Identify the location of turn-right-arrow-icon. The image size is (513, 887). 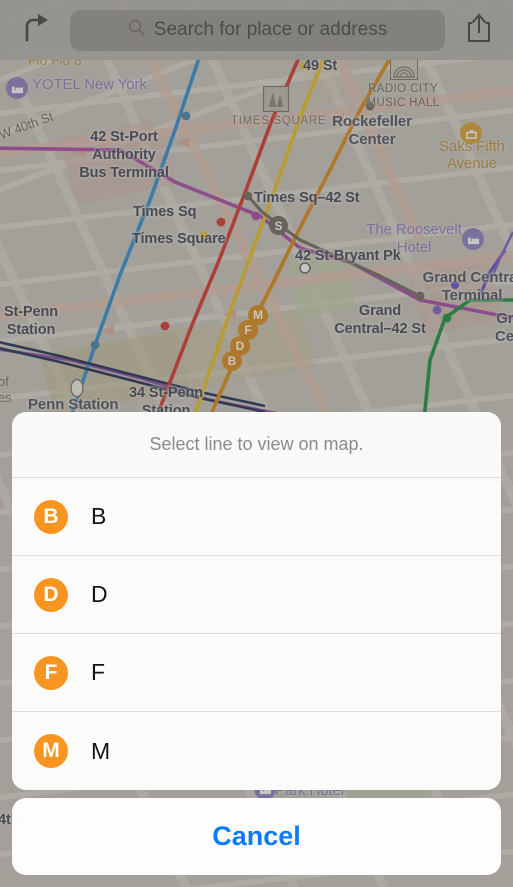
(35, 30).